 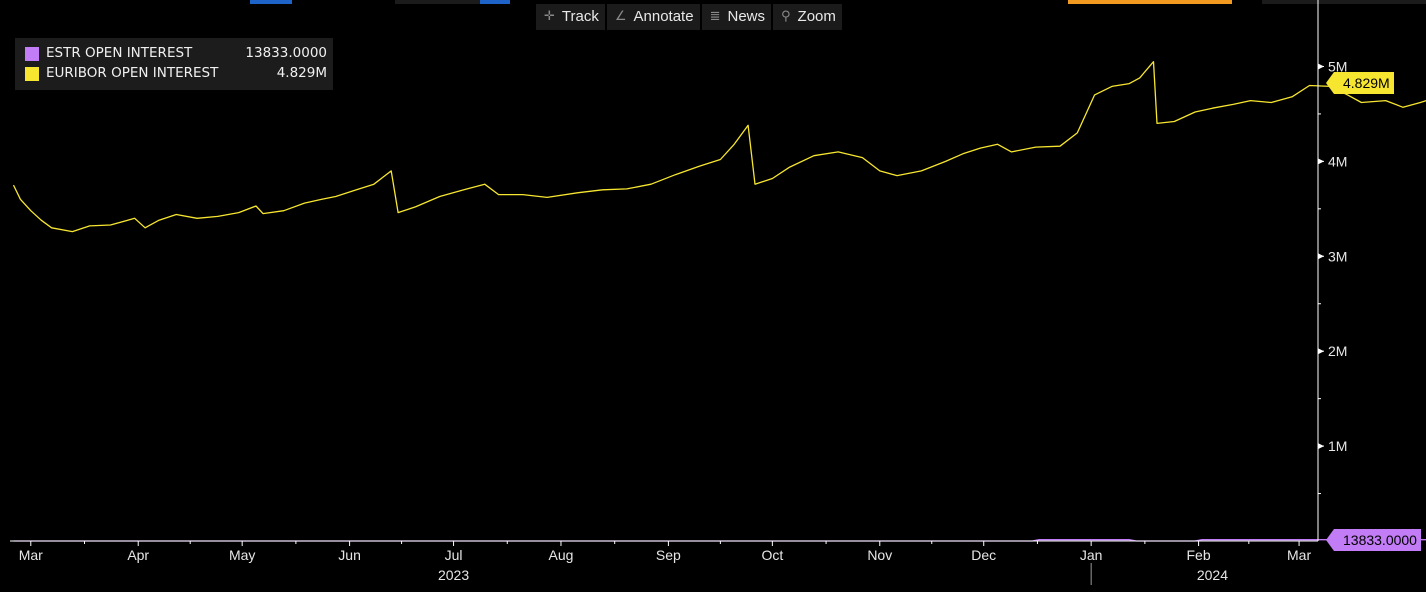 What do you see at coordinates (786, 16) in the screenshot?
I see `magnifier-icon: ⚲` at bounding box center [786, 16].